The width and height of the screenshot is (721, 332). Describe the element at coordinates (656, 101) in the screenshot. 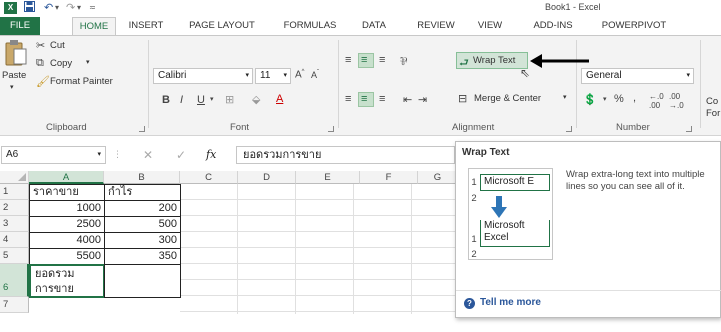

I see `increase-decimal-icon: ←.0.00` at that location.